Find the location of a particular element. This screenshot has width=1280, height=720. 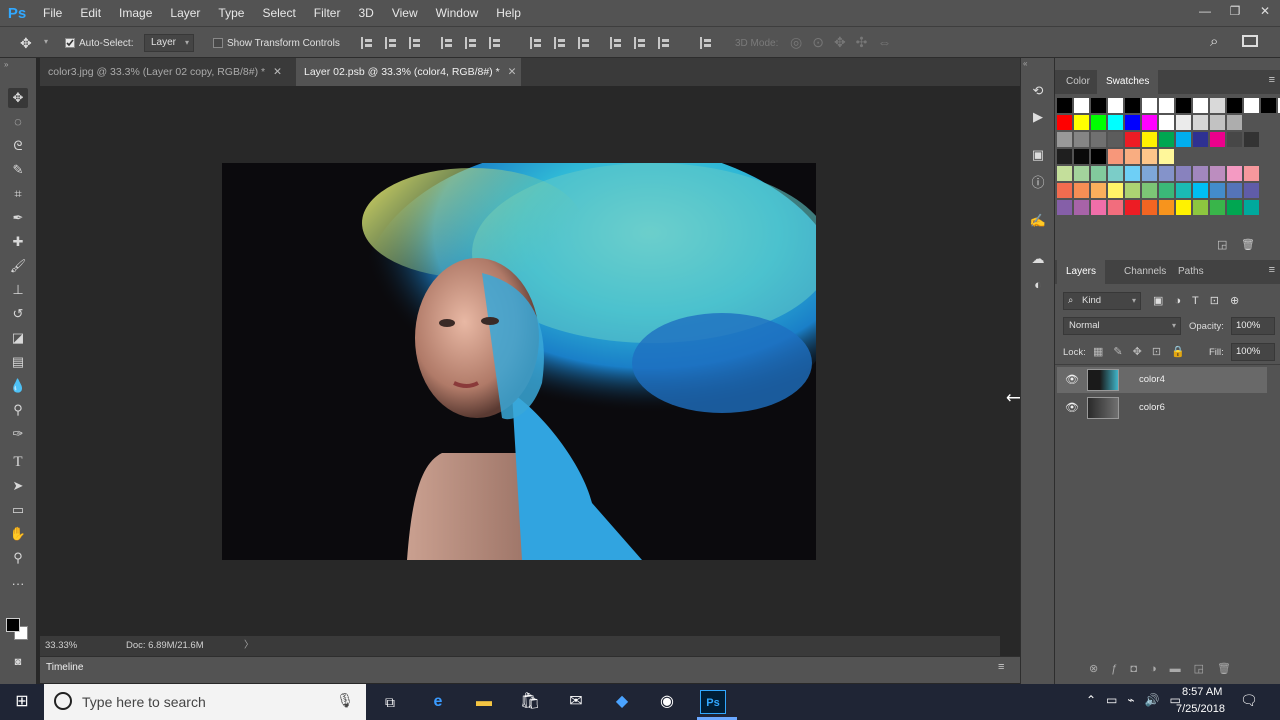

brush-settings-icon: ✍ is located at coordinates (1038, 221).